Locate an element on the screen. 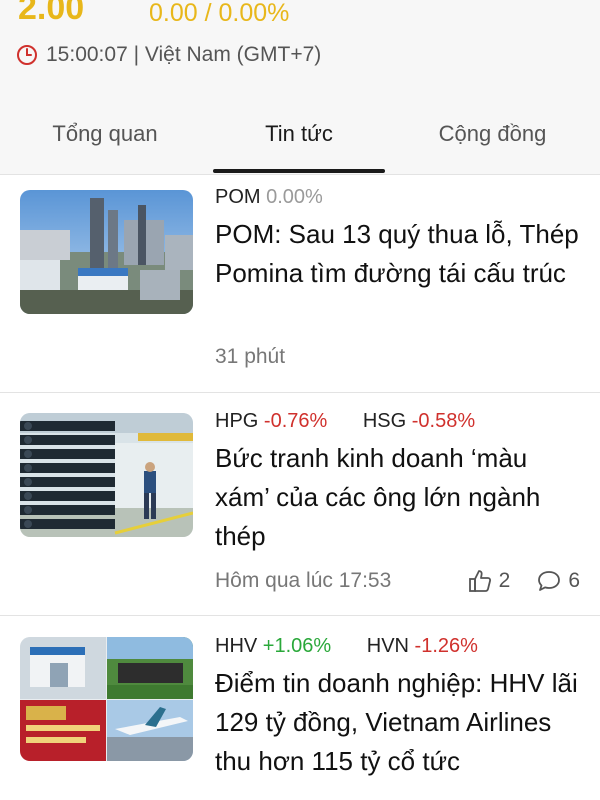  news-time: 31 phút is located at coordinates (250, 356).